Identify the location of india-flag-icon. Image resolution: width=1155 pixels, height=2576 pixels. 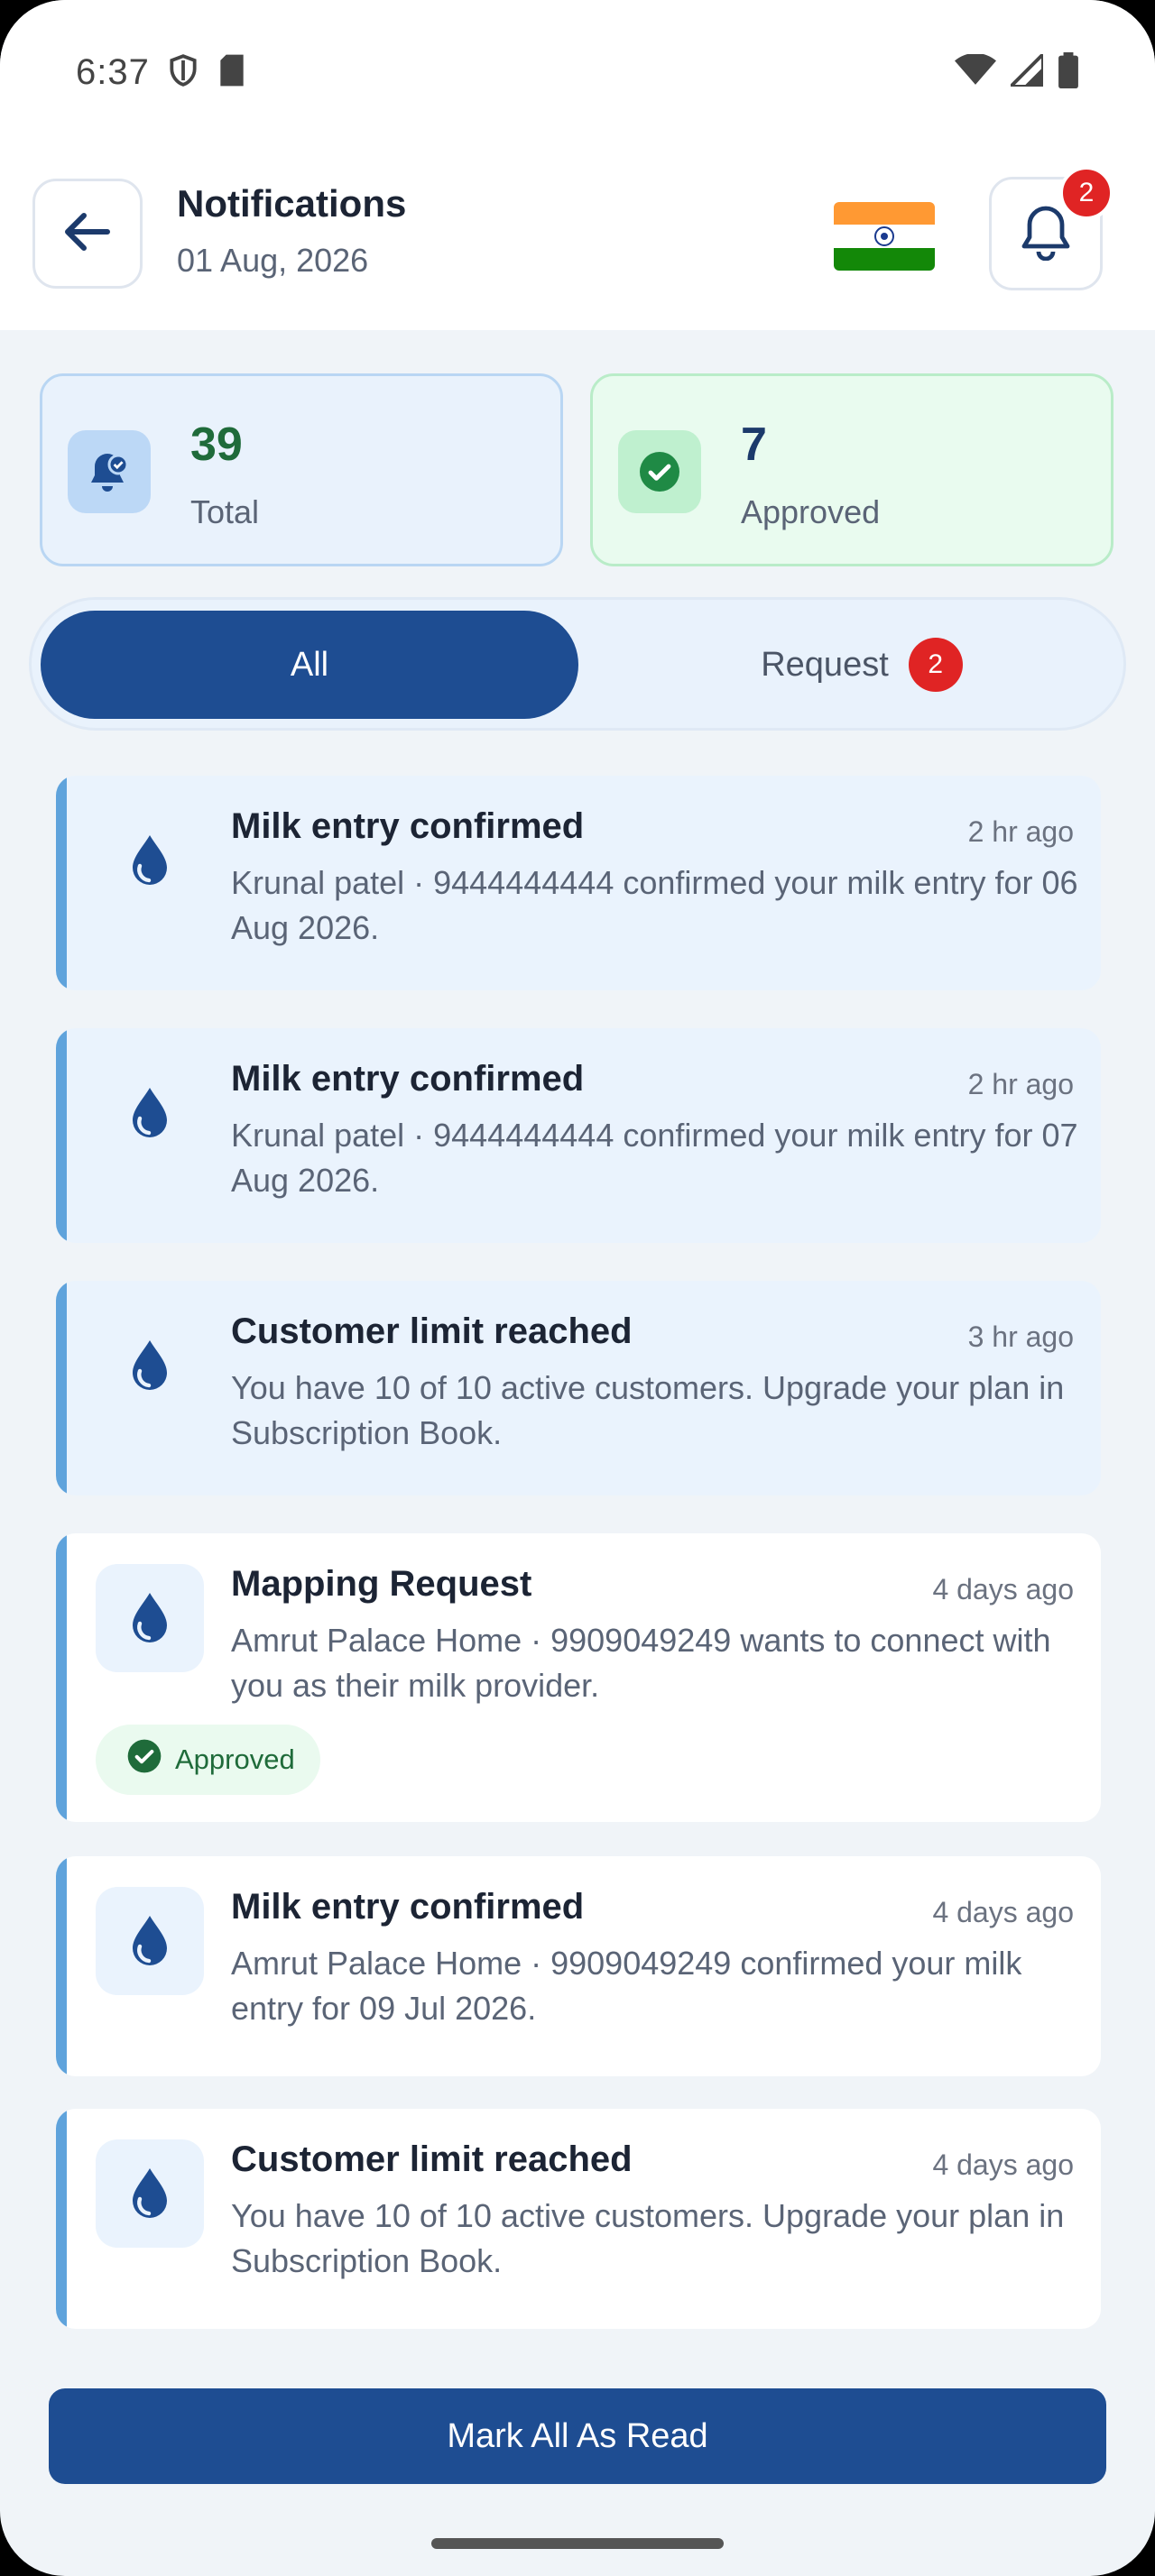
(884, 236).